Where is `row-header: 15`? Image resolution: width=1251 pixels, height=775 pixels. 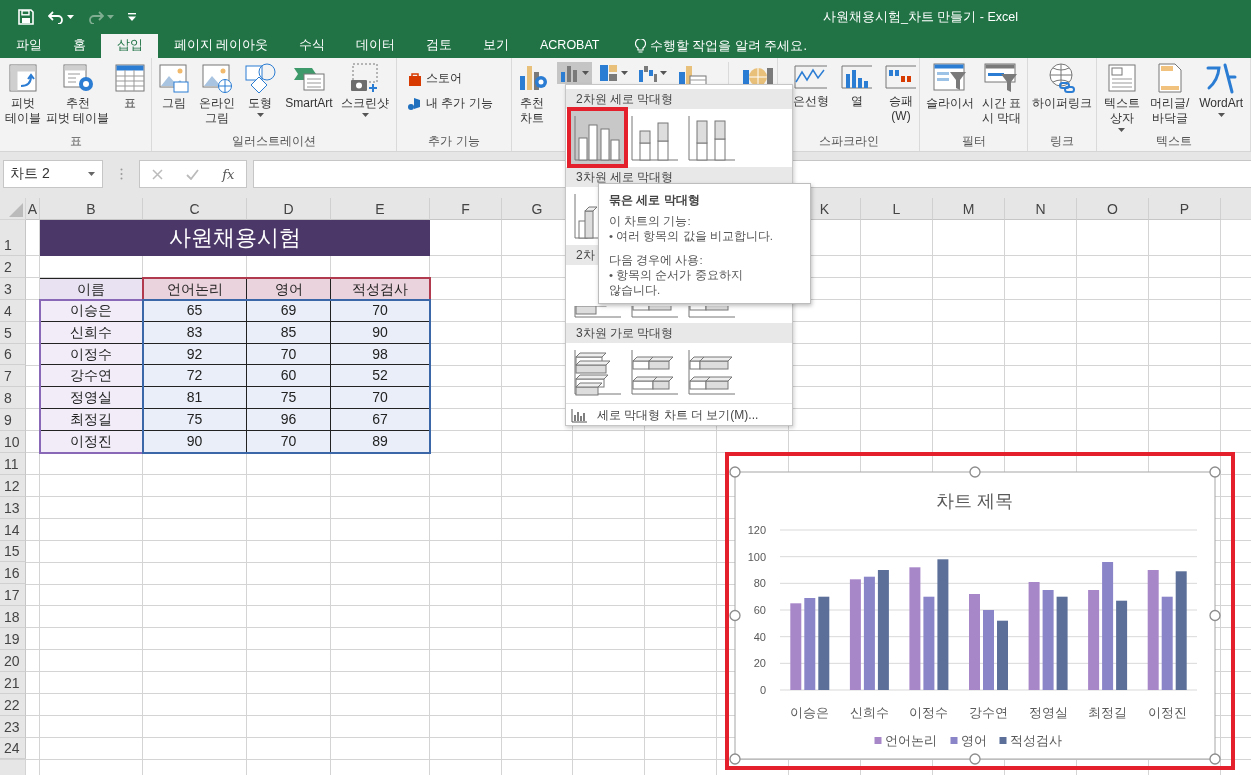
row-header: 15 is located at coordinates (13, 551).